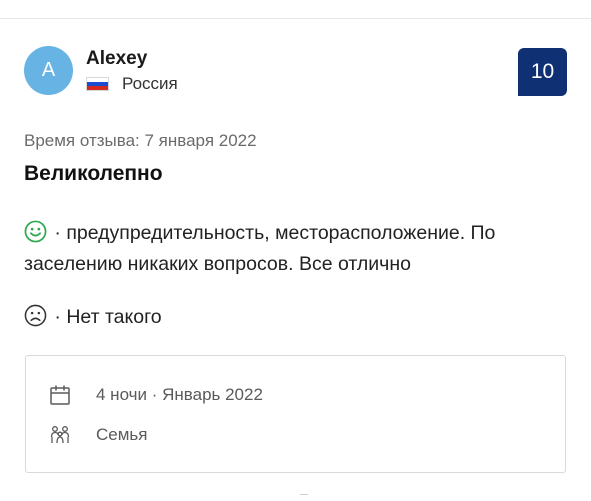 This screenshot has height=501, width=591. I want to click on negative-comment: · Нет такого, so click(93, 317).